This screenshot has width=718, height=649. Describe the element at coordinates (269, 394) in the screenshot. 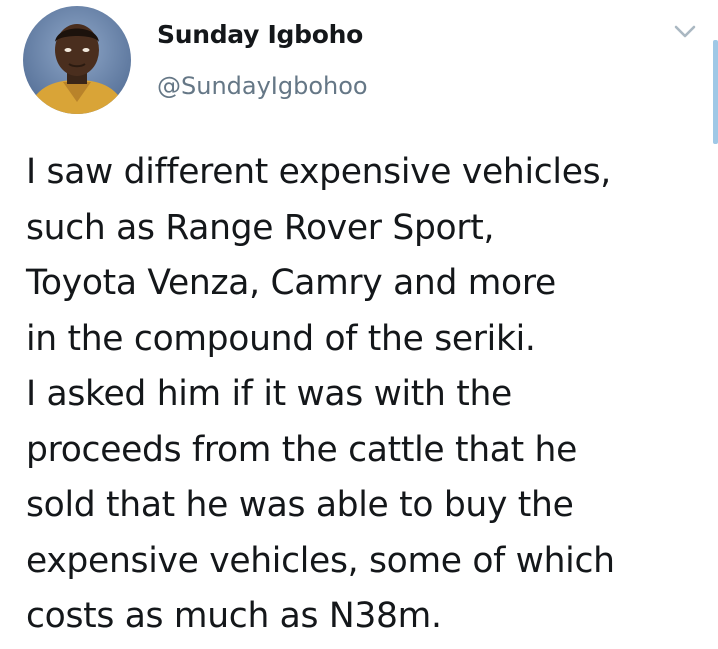

I see `tweet-text-line: I asked him if it was with the` at that location.